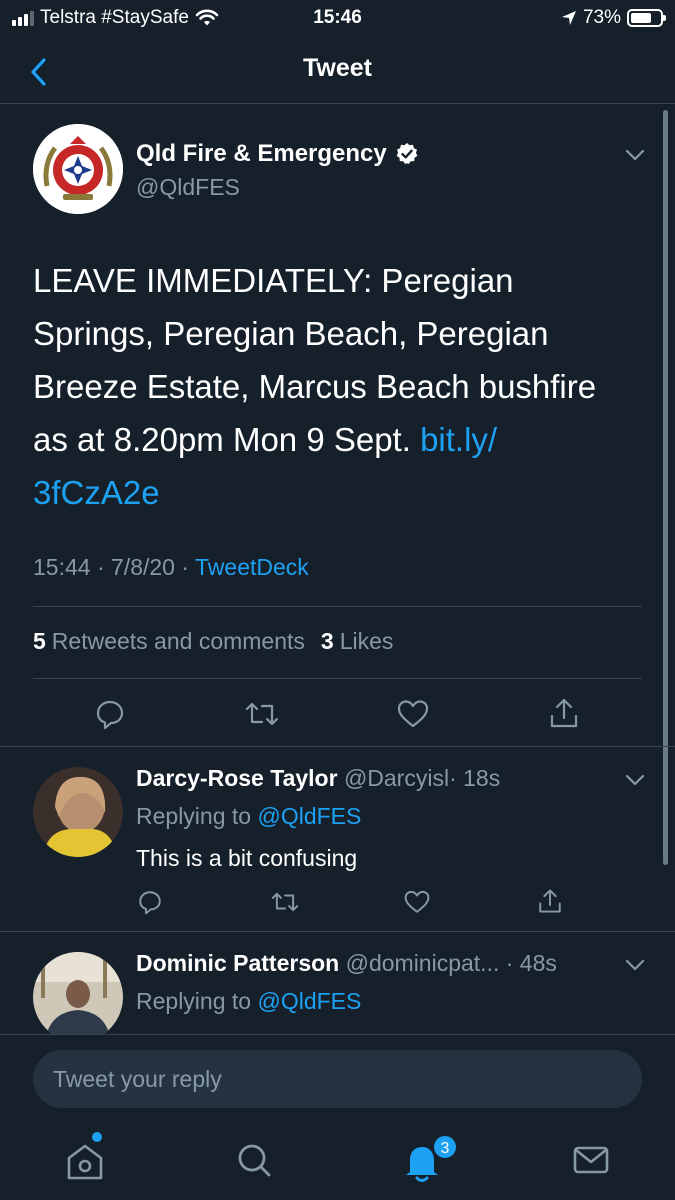  I want to click on tweet-meta: 15:44 · 7/8/20 · TweetDeck, so click(171, 567).